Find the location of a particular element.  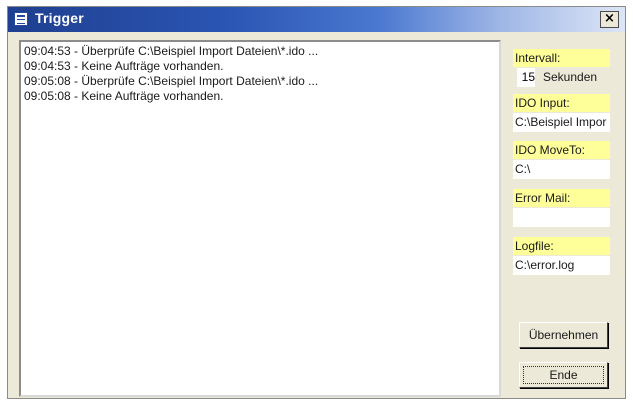

interval-field: 15 is located at coordinates (526, 77).